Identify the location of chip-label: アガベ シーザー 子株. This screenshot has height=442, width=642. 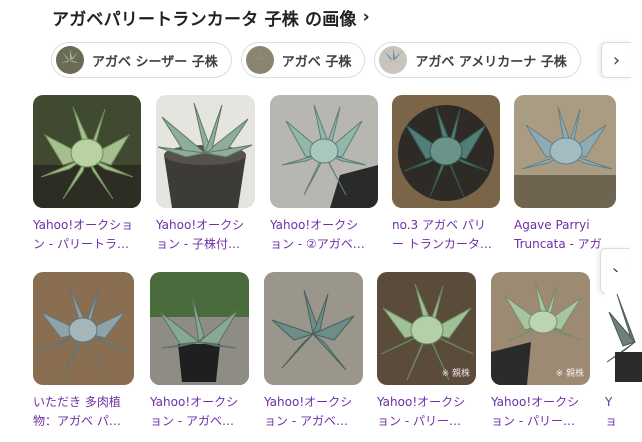
(155, 62).